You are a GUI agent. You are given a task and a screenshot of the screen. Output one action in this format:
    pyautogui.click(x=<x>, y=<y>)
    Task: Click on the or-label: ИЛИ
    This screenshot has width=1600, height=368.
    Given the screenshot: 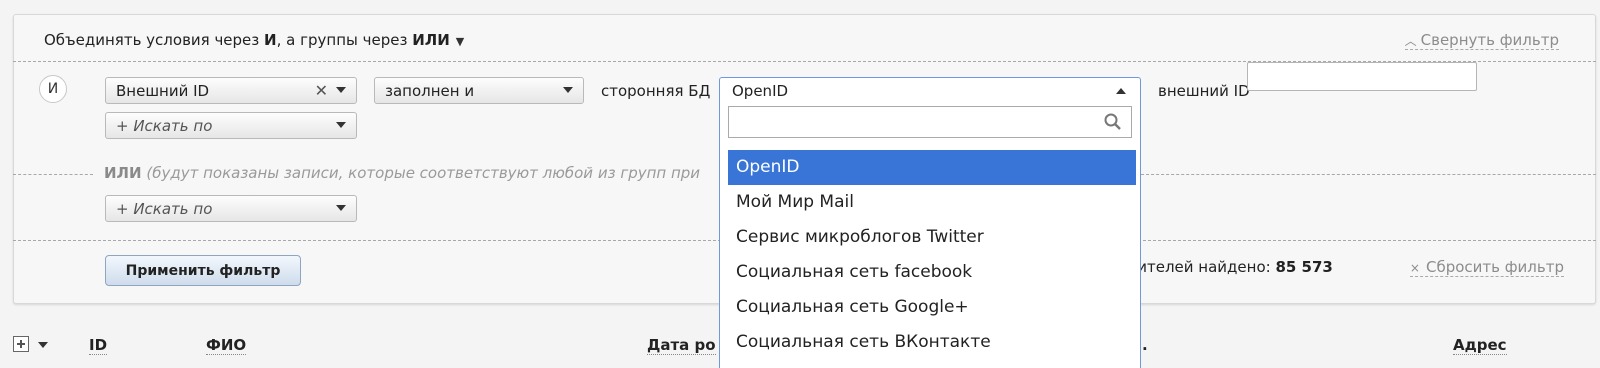 What is the action you would take?
    pyautogui.click(x=123, y=173)
    